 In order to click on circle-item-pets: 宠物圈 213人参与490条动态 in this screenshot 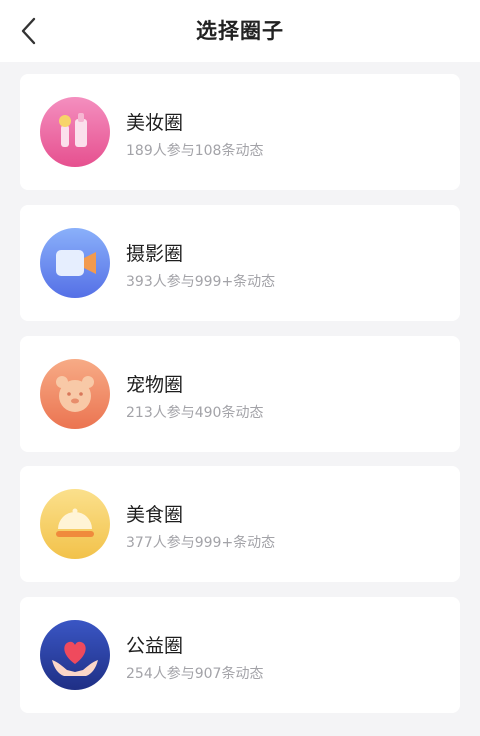, I will do `click(240, 394)`.